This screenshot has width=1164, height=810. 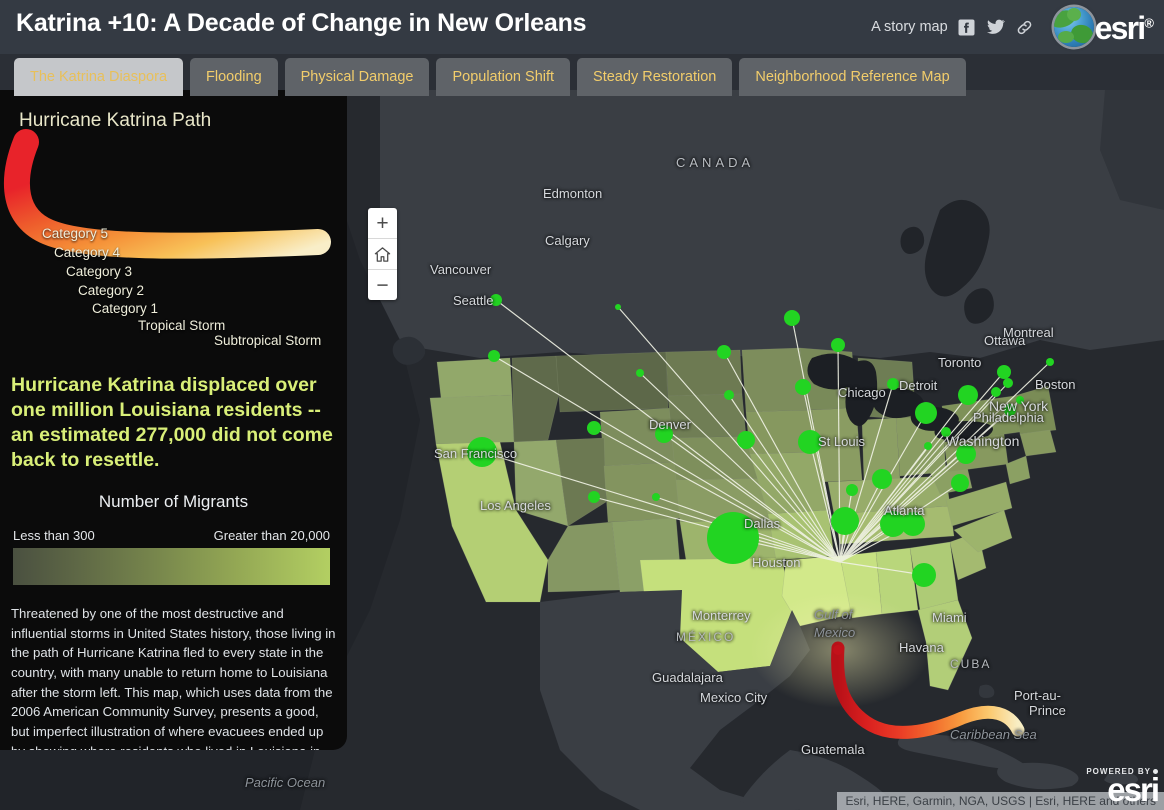 I want to click on link-icon, so click(x=1025, y=27).